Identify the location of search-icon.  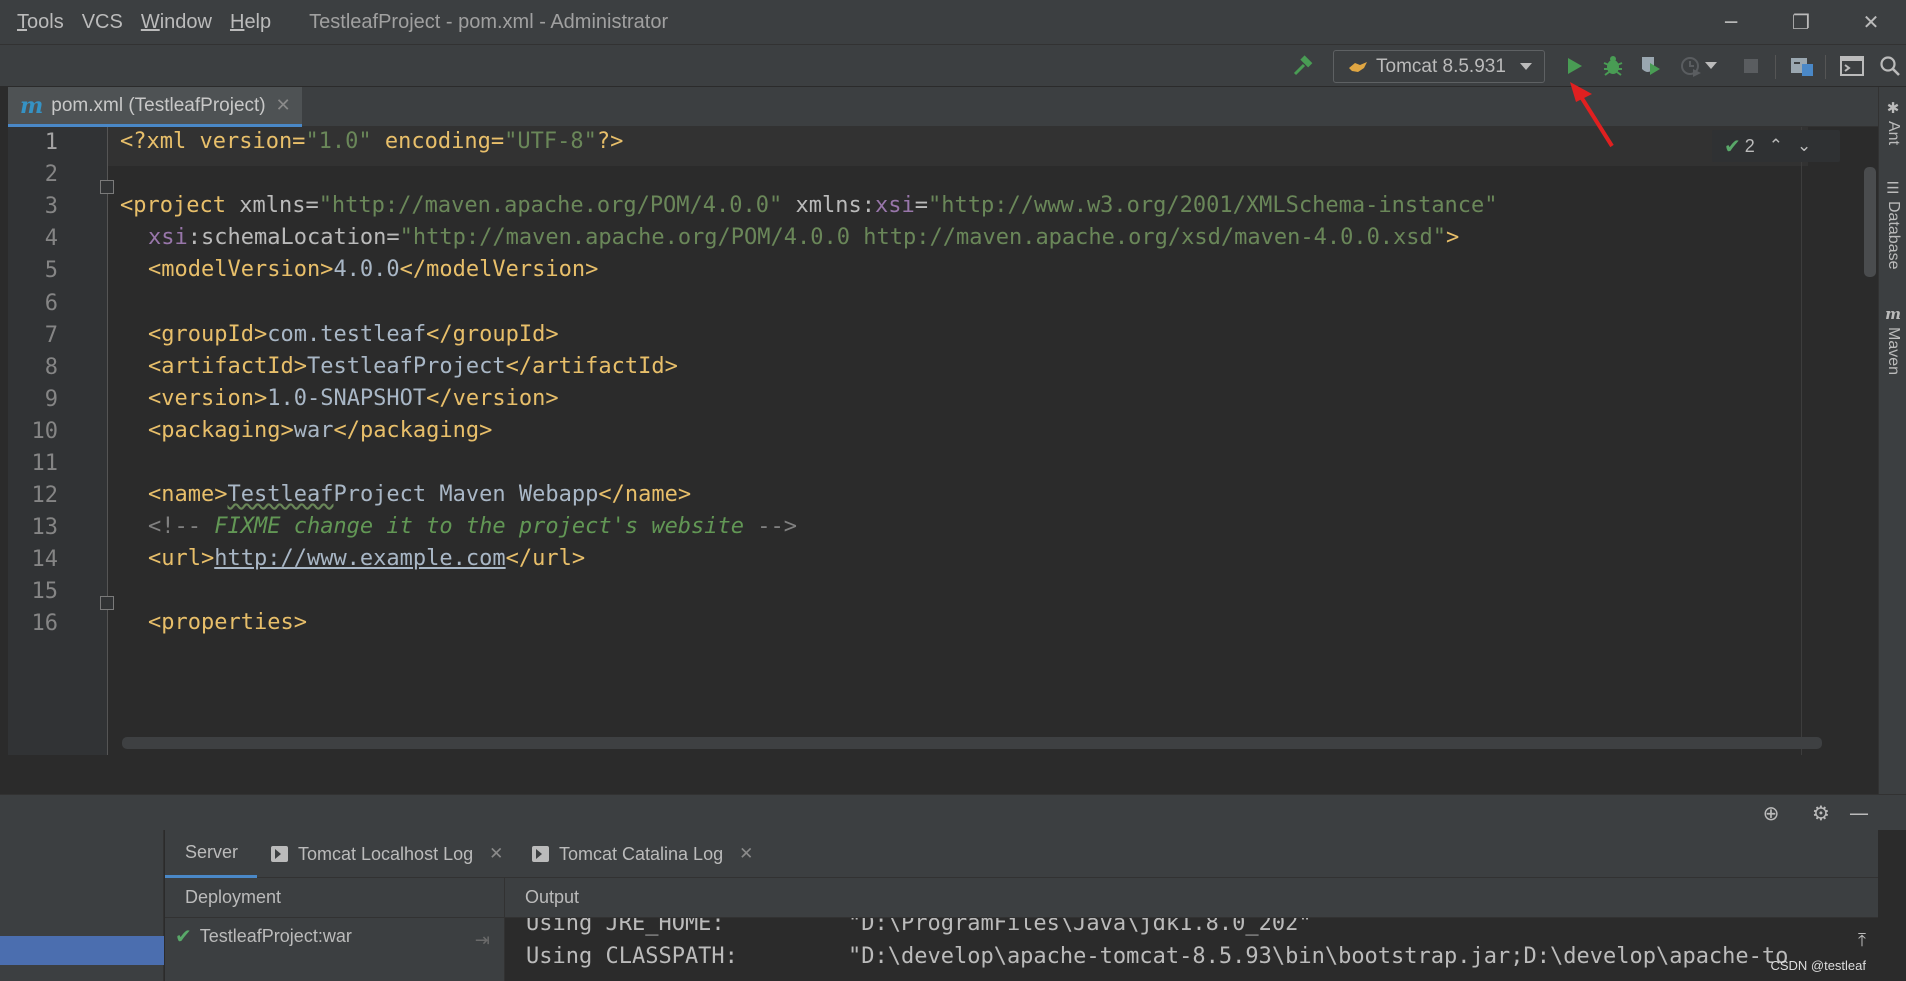
(1890, 66).